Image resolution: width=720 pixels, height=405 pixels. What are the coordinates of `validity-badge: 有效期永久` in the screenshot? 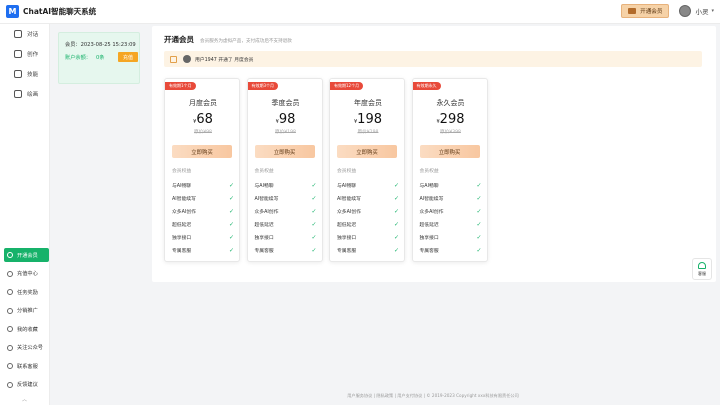 It's located at (426, 86).